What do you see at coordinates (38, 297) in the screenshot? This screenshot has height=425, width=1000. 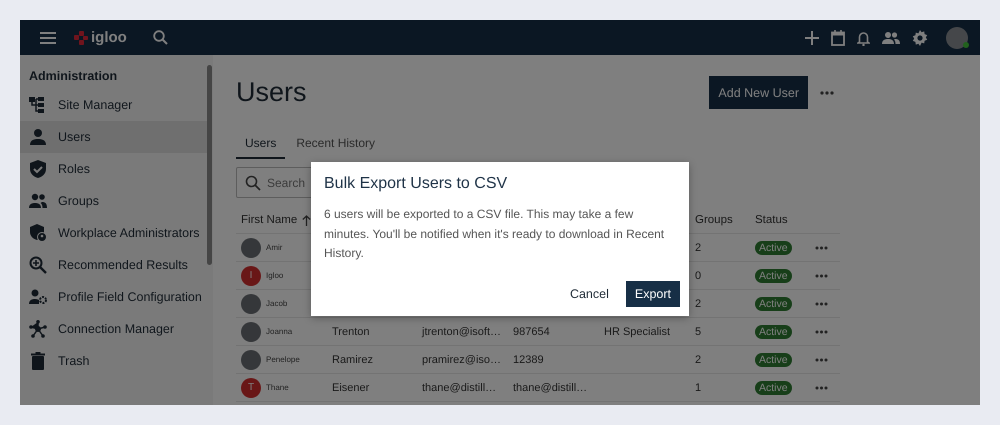 I see `person-gear-icon` at bounding box center [38, 297].